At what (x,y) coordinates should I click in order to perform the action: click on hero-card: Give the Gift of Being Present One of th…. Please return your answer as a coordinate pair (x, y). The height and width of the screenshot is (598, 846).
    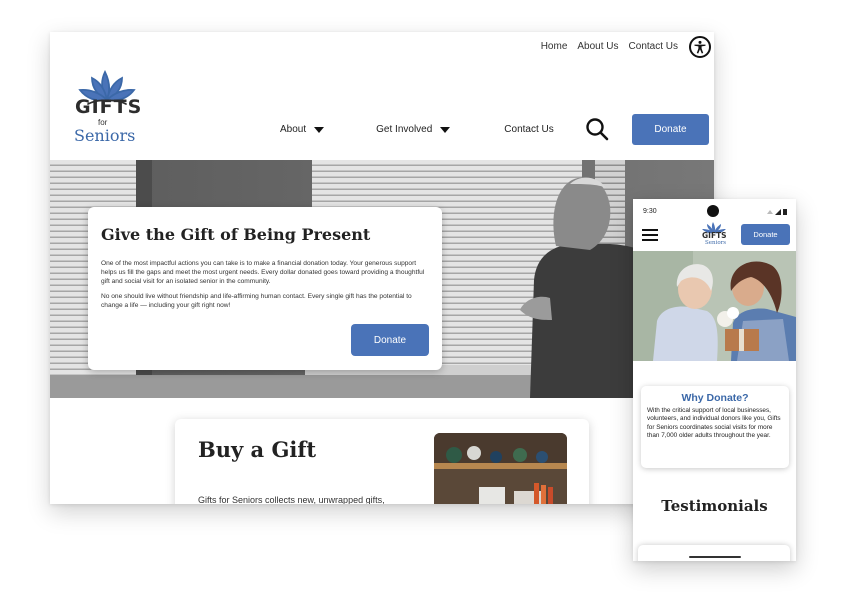
    Looking at the image, I should click on (265, 288).